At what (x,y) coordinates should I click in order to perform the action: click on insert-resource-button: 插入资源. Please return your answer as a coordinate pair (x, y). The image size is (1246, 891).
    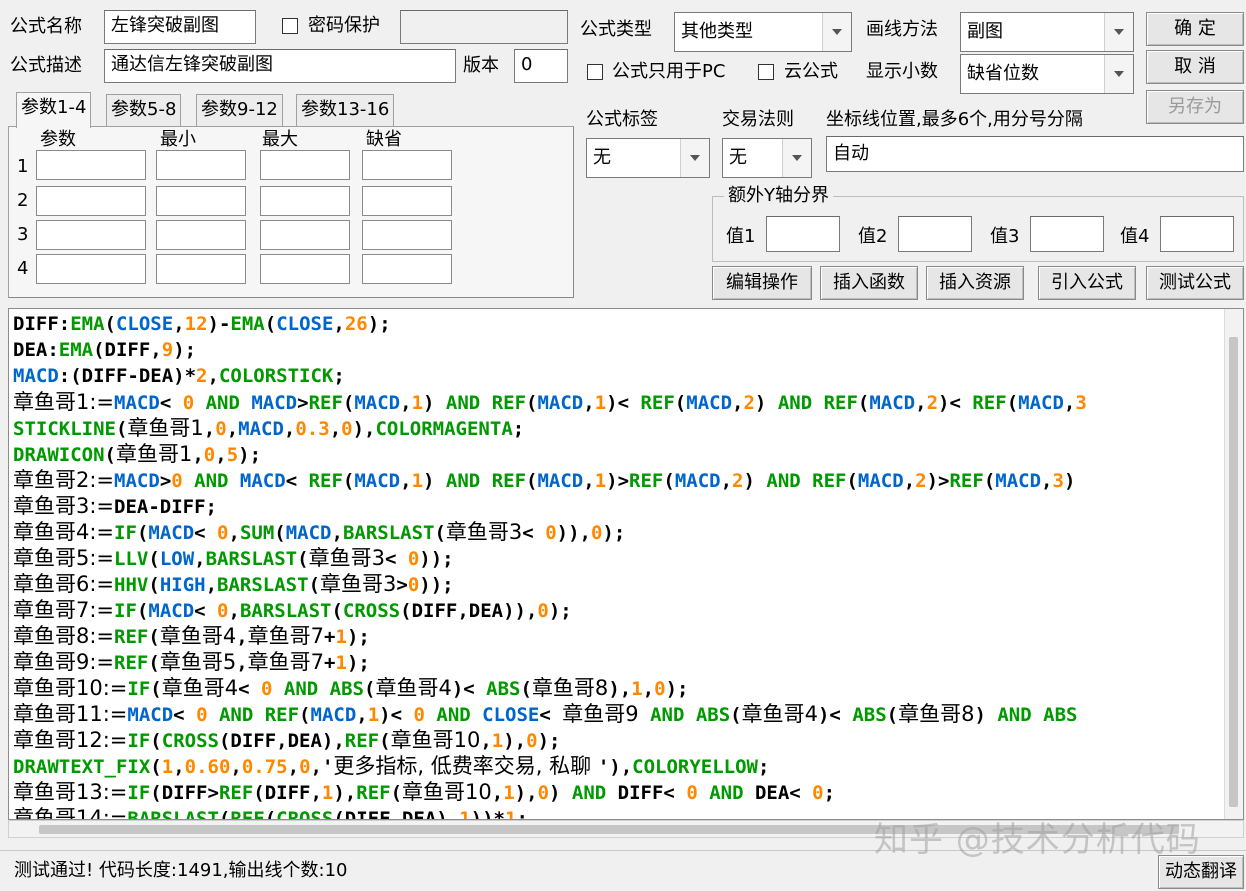
    Looking at the image, I should click on (975, 283).